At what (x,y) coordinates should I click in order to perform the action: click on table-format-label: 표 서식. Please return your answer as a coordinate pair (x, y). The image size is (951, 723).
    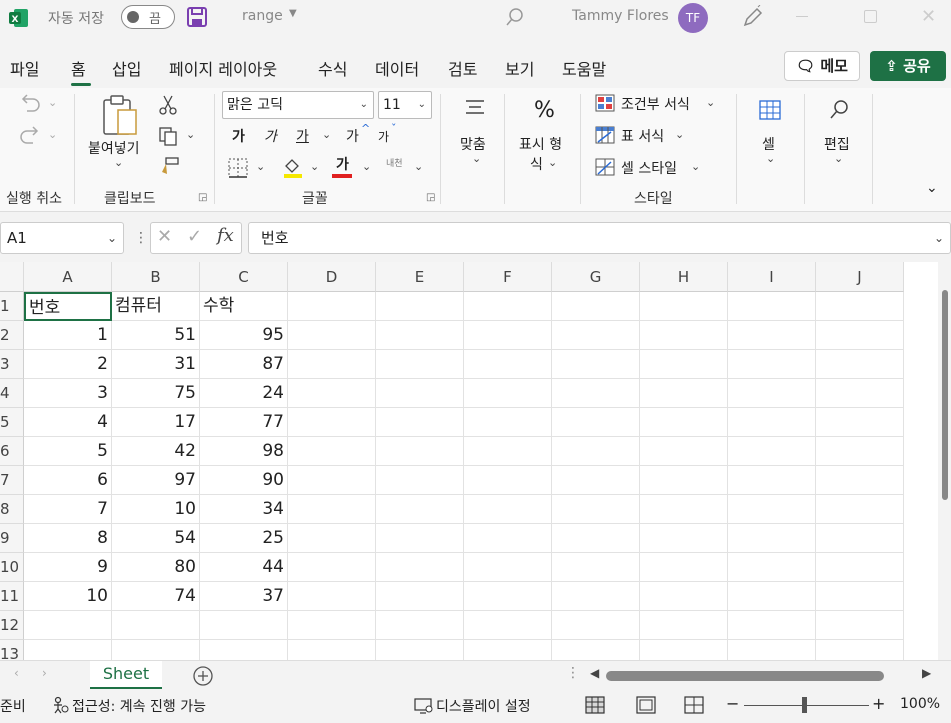
    Looking at the image, I should click on (642, 136).